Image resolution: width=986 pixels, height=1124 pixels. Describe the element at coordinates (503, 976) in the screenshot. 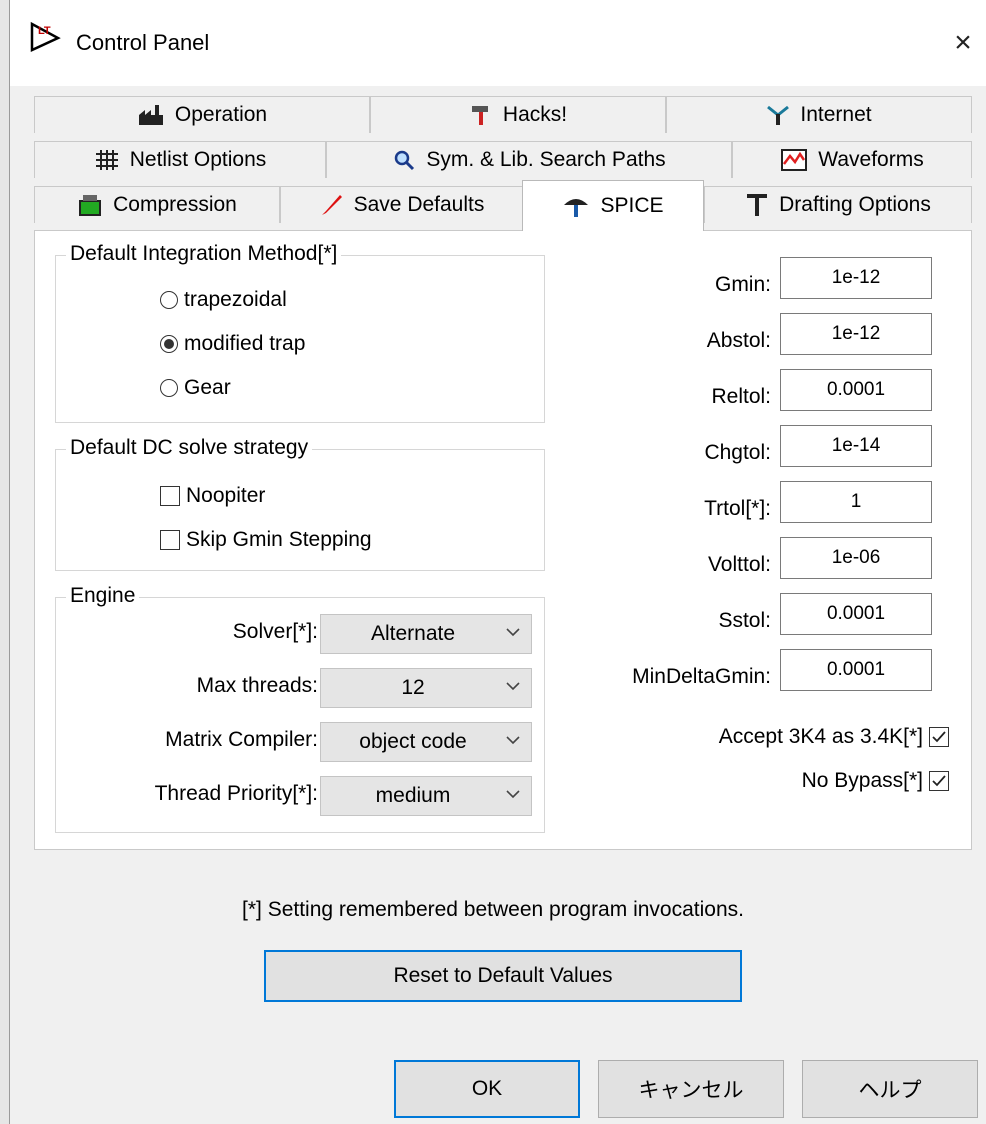

I see `reset-defaults-button: Reset to Default Values` at that location.